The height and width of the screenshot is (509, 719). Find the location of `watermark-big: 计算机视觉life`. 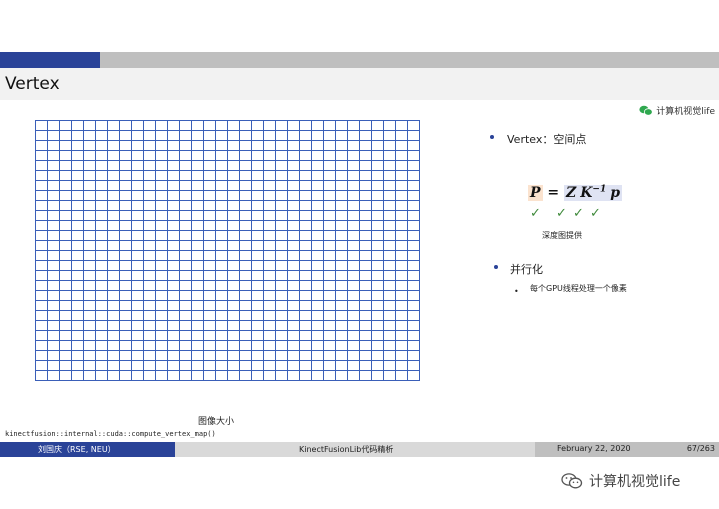

watermark-big: 计算机视觉life is located at coordinates (620, 481).